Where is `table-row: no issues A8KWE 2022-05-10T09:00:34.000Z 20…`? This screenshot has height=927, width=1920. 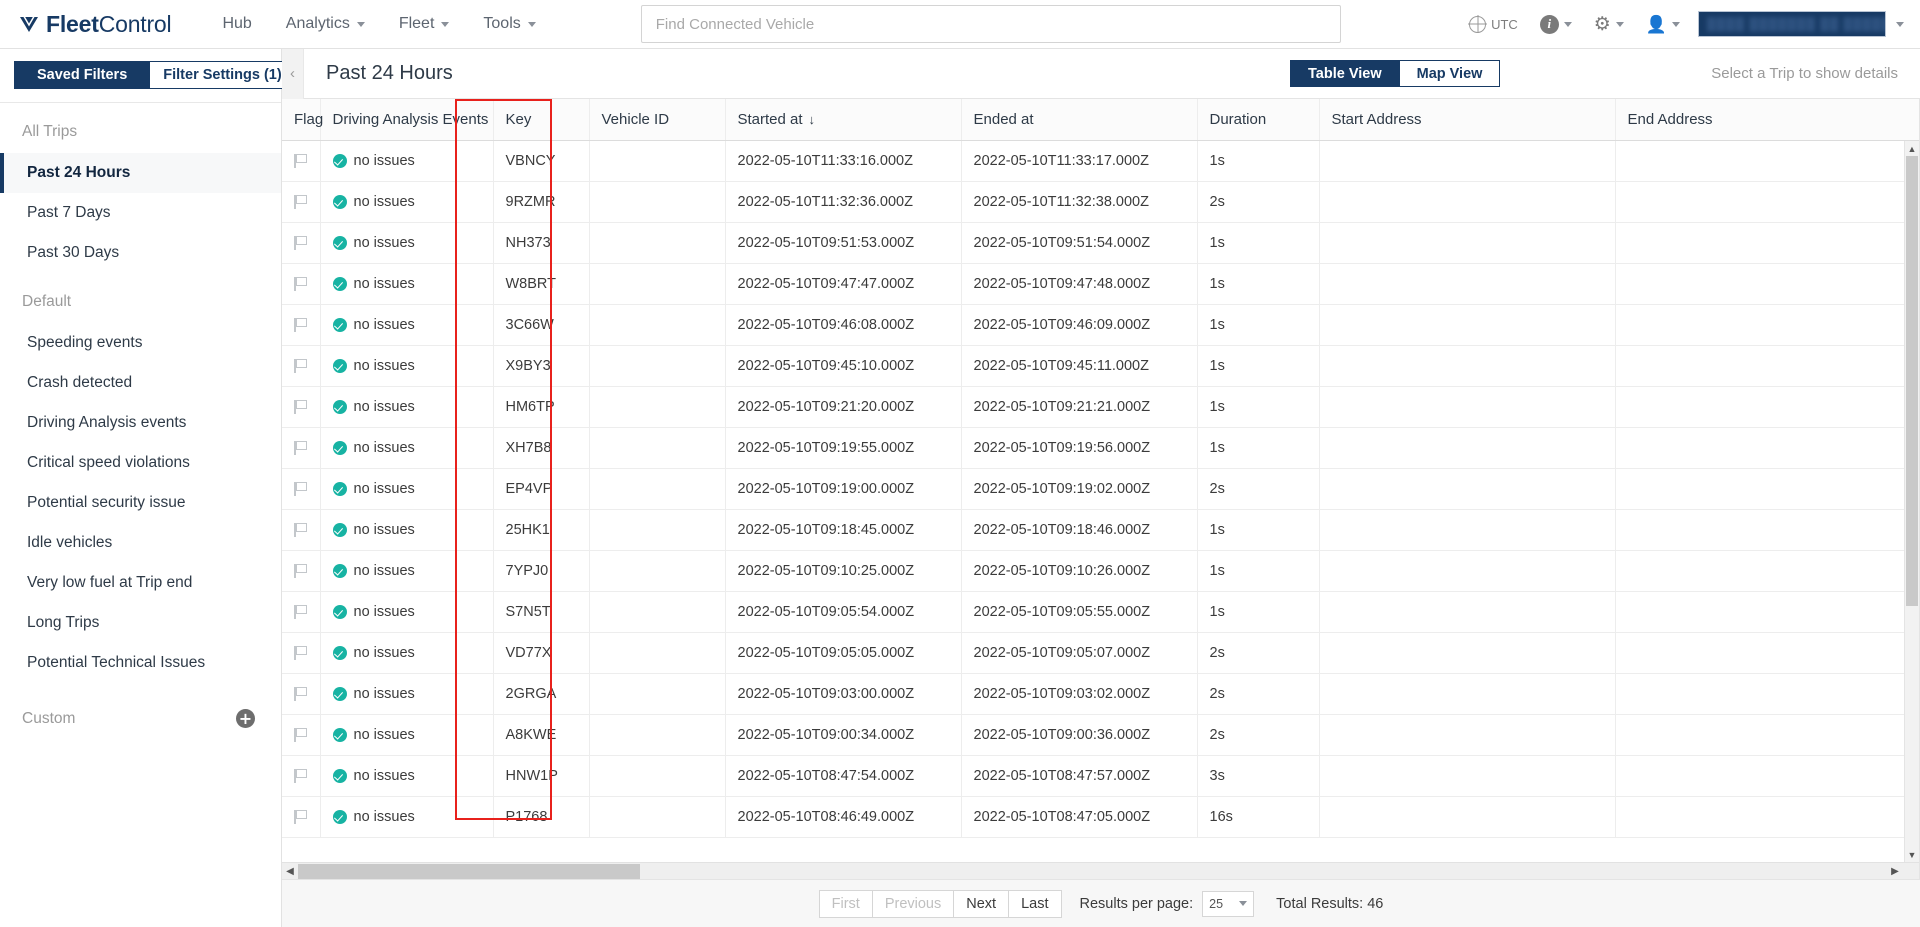 table-row: no issues A8KWE 2022-05-10T09:00:34.000Z 20… is located at coordinates (1100, 735).